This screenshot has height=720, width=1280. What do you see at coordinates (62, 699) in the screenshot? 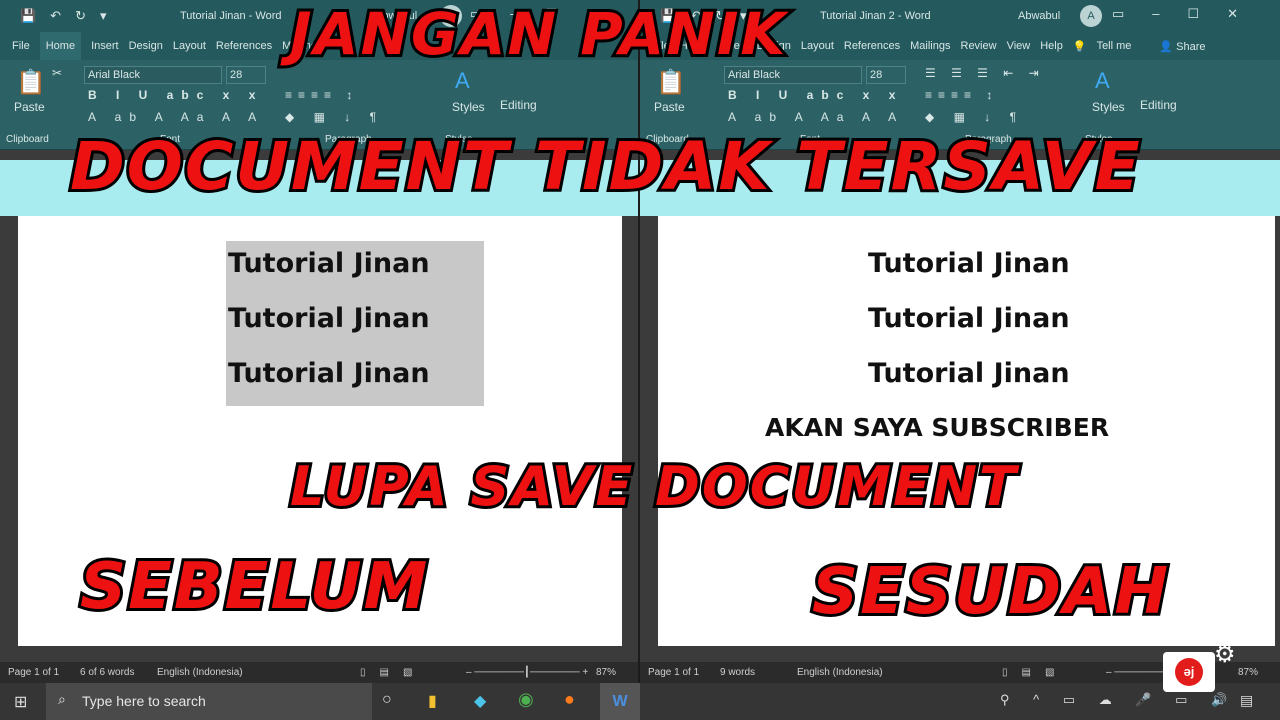
I see `search-icon: ⌕` at bounding box center [62, 699].